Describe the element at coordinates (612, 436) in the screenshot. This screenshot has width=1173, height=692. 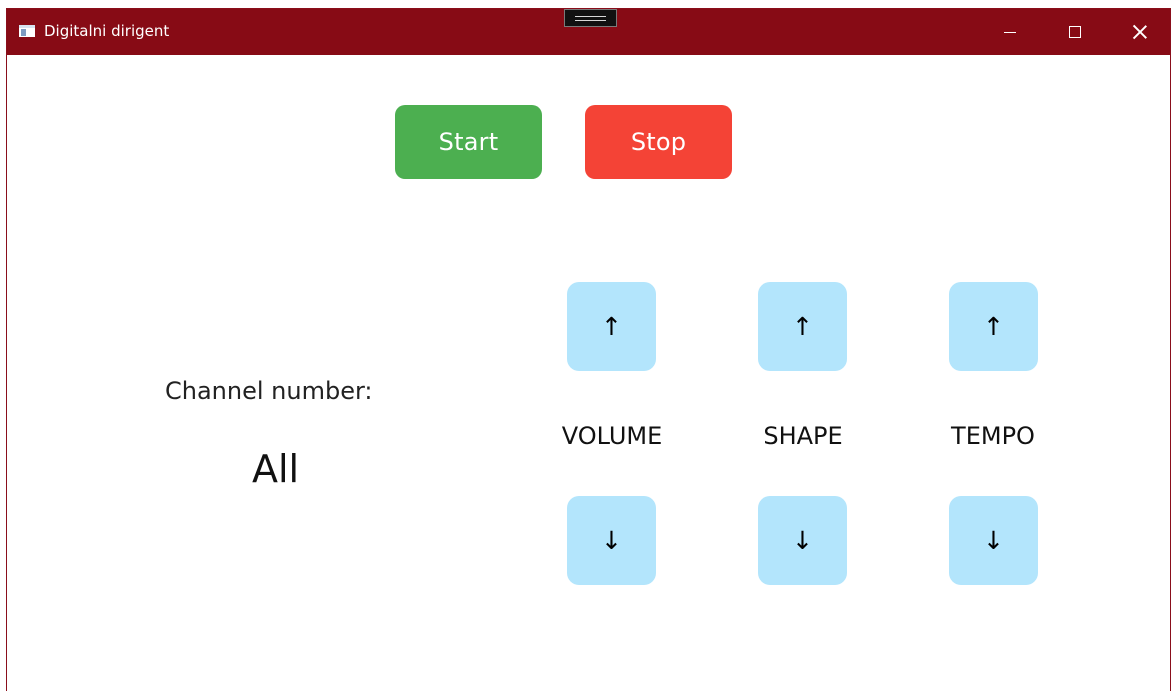
I see `volume-label: VOLUME` at that location.